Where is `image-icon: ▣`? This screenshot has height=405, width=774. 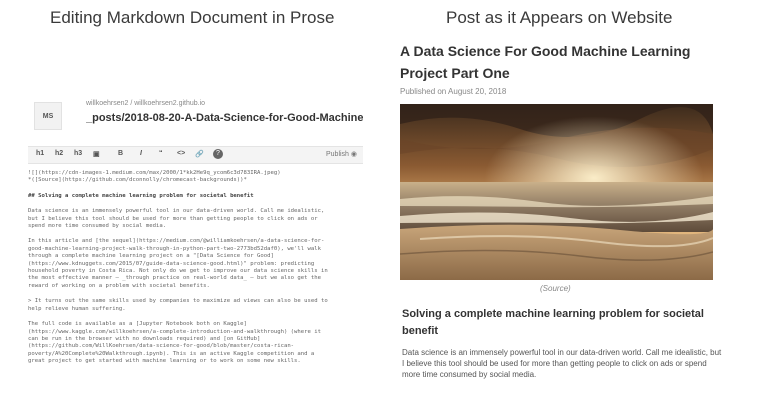
image-icon: ▣ is located at coordinates (96, 154).